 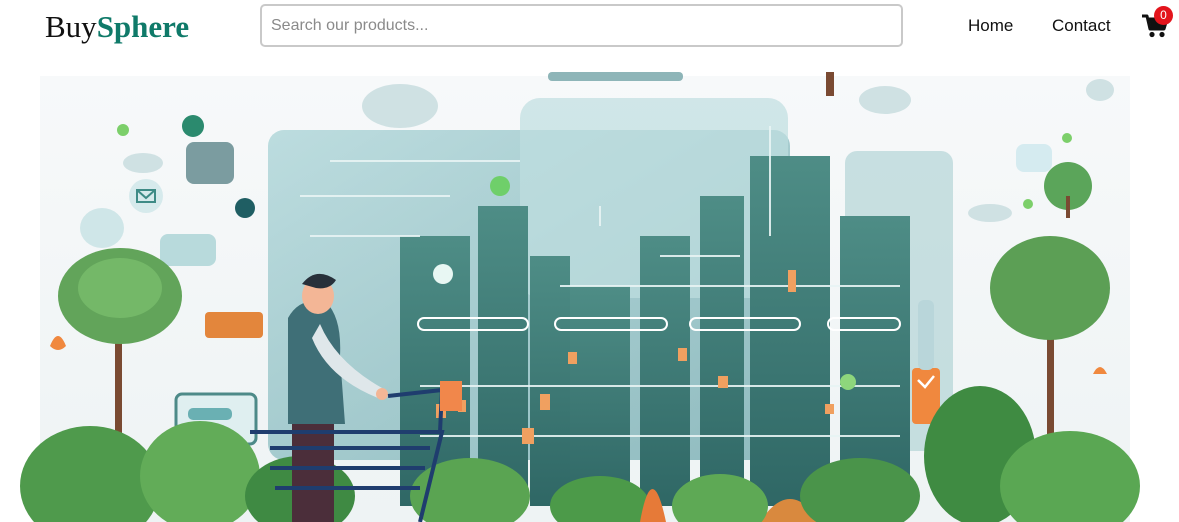 I want to click on logo-text-sphere: Sphere, so click(x=143, y=26).